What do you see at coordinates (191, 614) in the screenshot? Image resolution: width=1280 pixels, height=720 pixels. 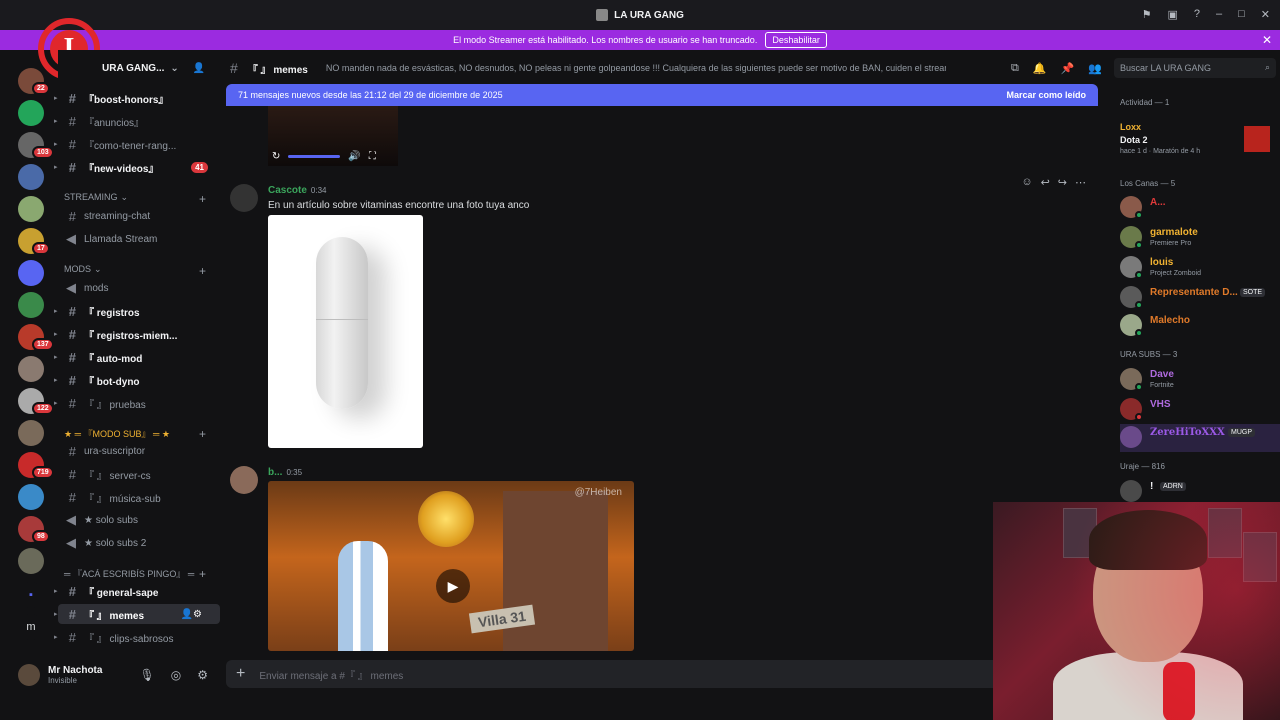 I see `invite-icon: 👤⚙` at bounding box center [191, 614].